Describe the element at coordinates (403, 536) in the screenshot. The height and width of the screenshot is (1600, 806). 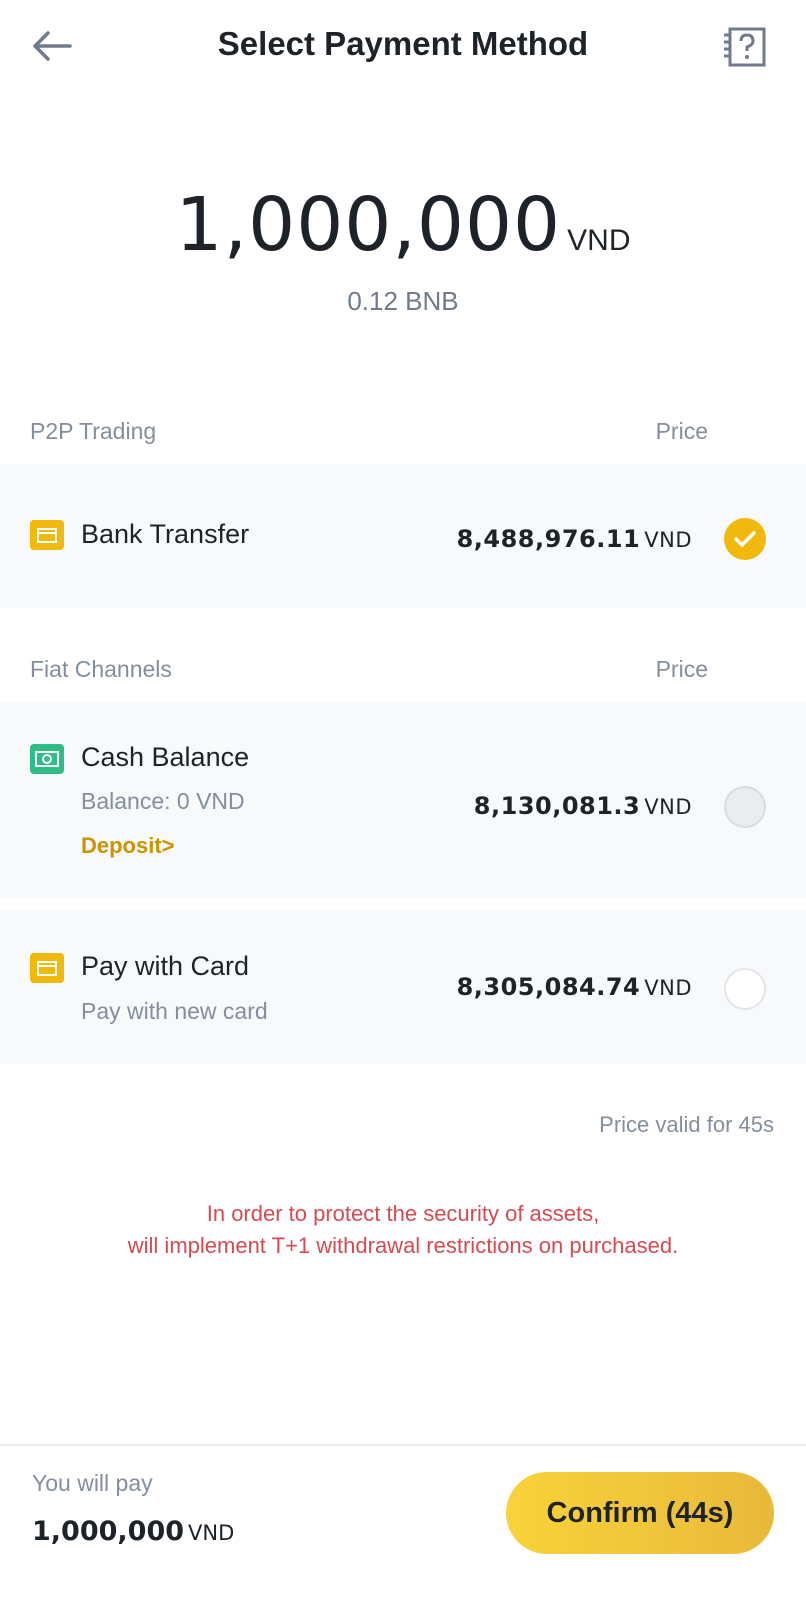
I see `payment-option-bank-transfer: Bank Transfer 8,488,976.11 VND` at that location.